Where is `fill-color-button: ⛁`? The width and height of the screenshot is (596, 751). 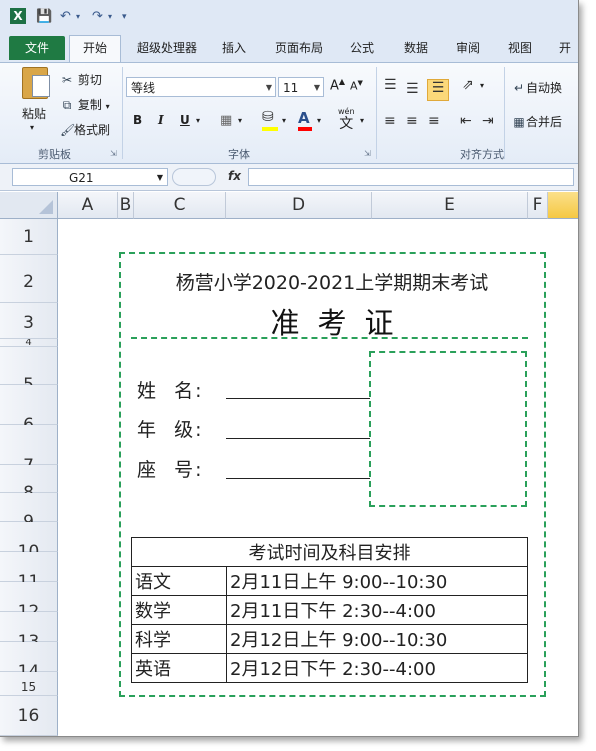 fill-color-button: ⛁ is located at coordinates (270, 120).